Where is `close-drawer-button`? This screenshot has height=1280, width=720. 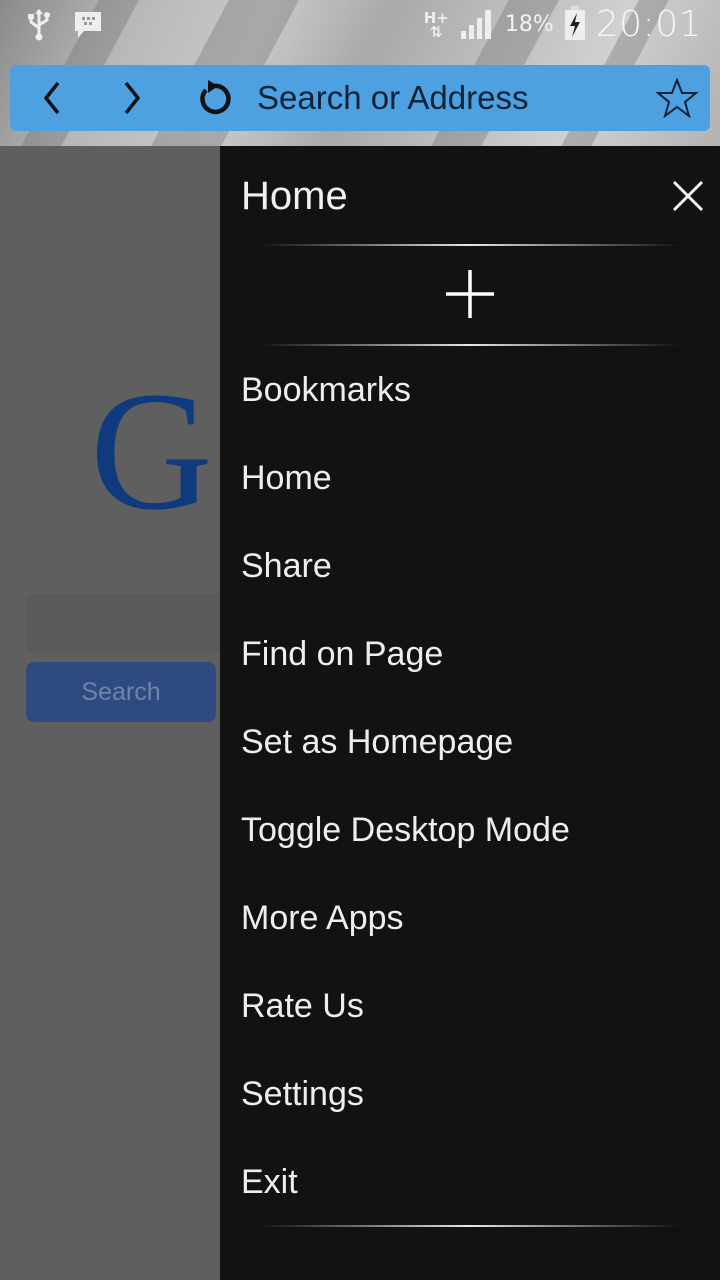 close-drawer-button is located at coordinates (688, 196).